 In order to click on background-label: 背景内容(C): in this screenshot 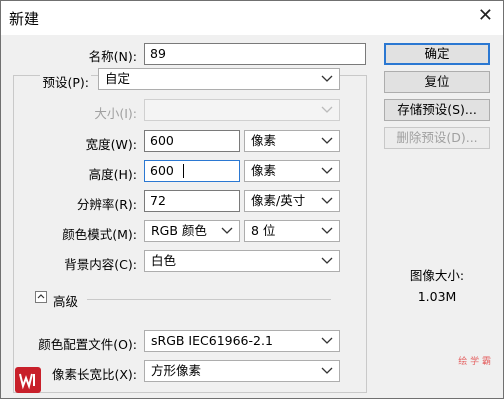, I will do `click(100, 264)`.